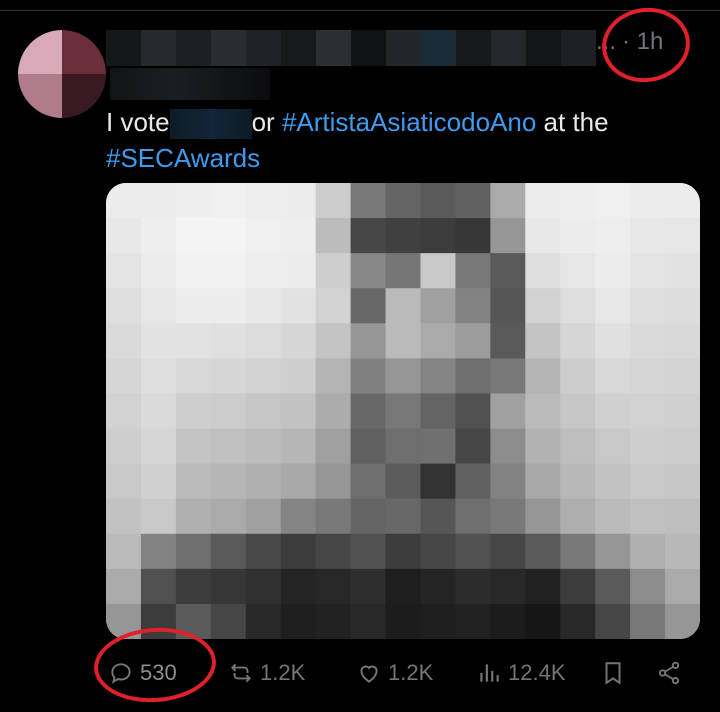 The height and width of the screenshot is (712, 720). Describe the element at coordinates (394, 673) in the screenshot. I see `like-button: 1.2K` at that location.